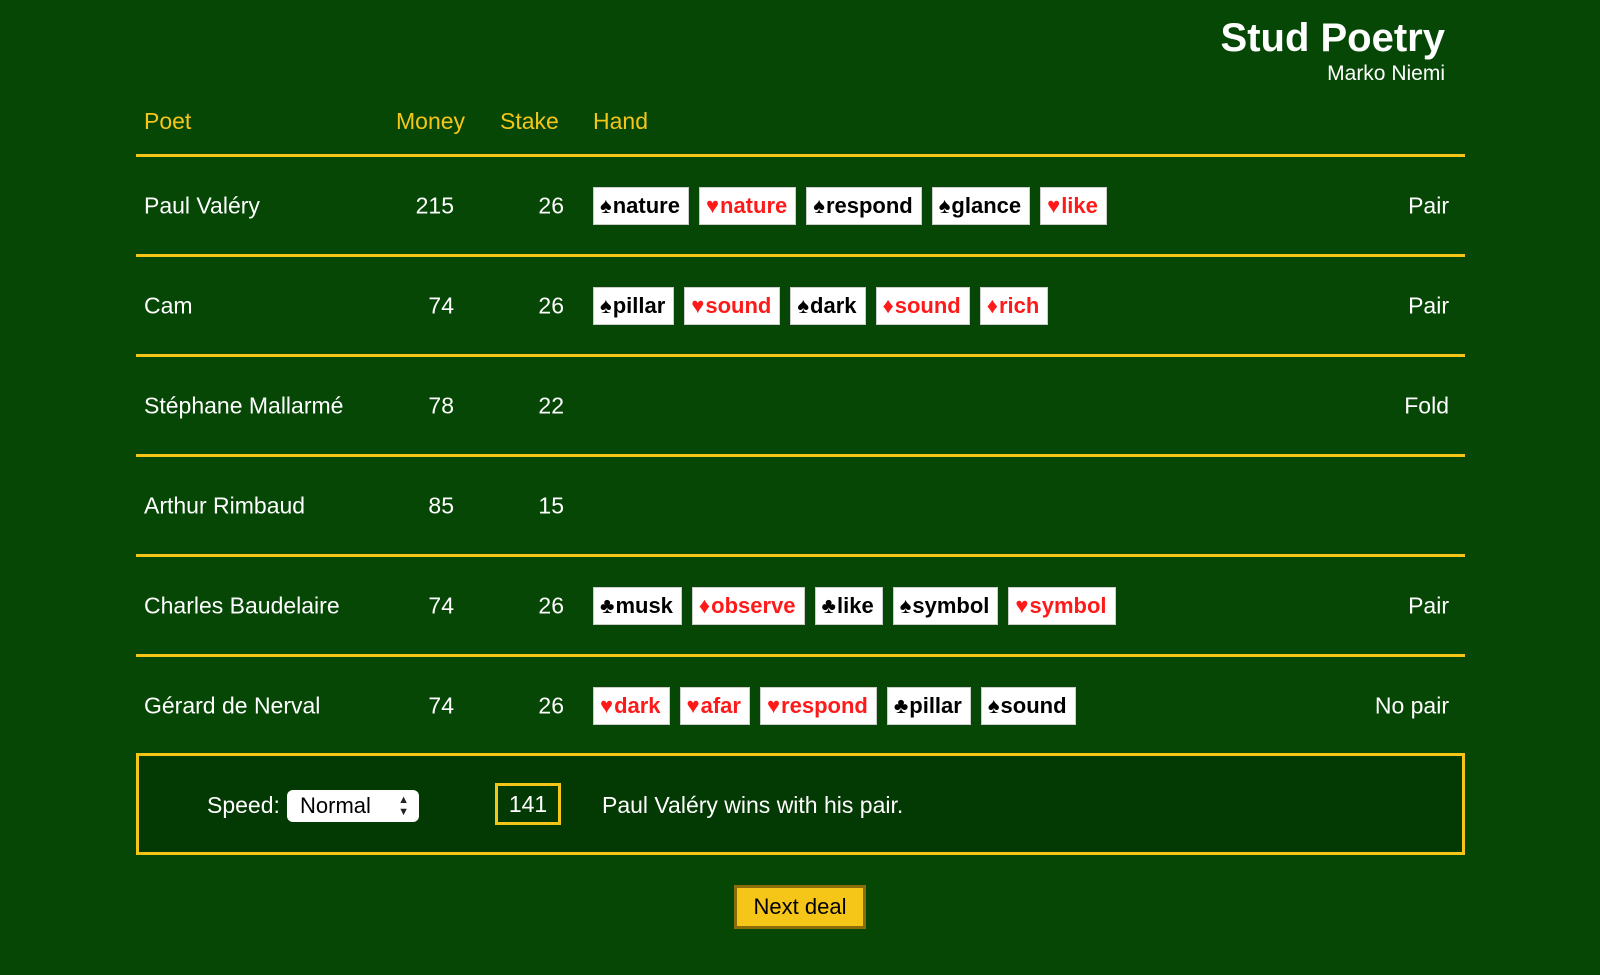 The height and width of the screenshot is (975, 1600). I want to click on word-card: ♠ respond, so click(864, 205).